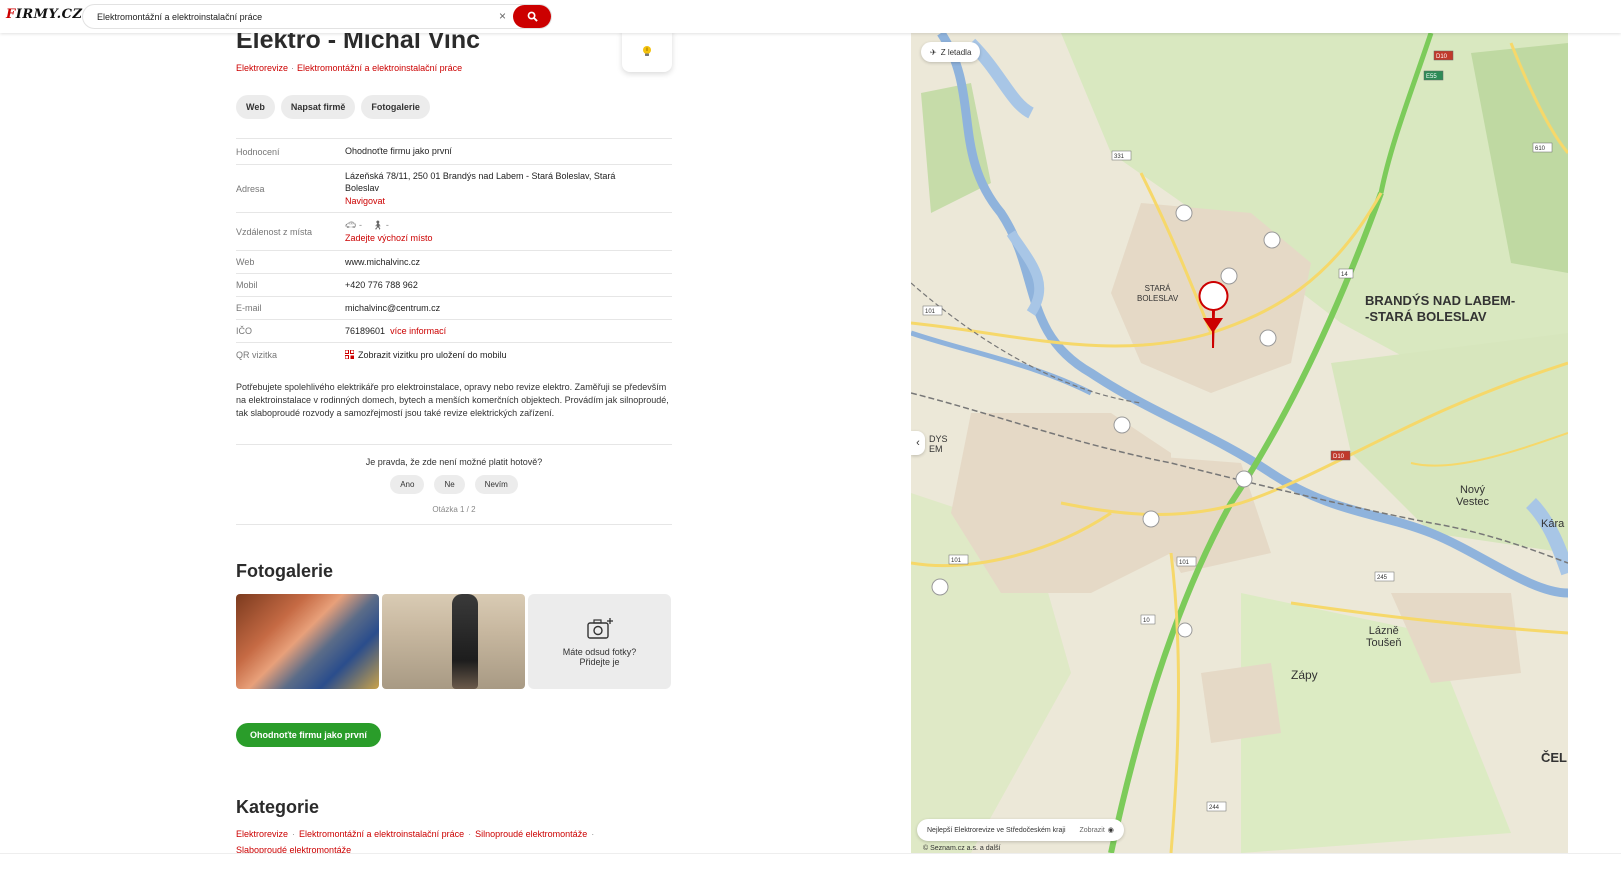 The width and height of the screenshot is (1621, 886). What do you see at coordinates (258, 151) in the screenshot?
I see `row-label: Hodnocení` at bounding box center [258, 151].